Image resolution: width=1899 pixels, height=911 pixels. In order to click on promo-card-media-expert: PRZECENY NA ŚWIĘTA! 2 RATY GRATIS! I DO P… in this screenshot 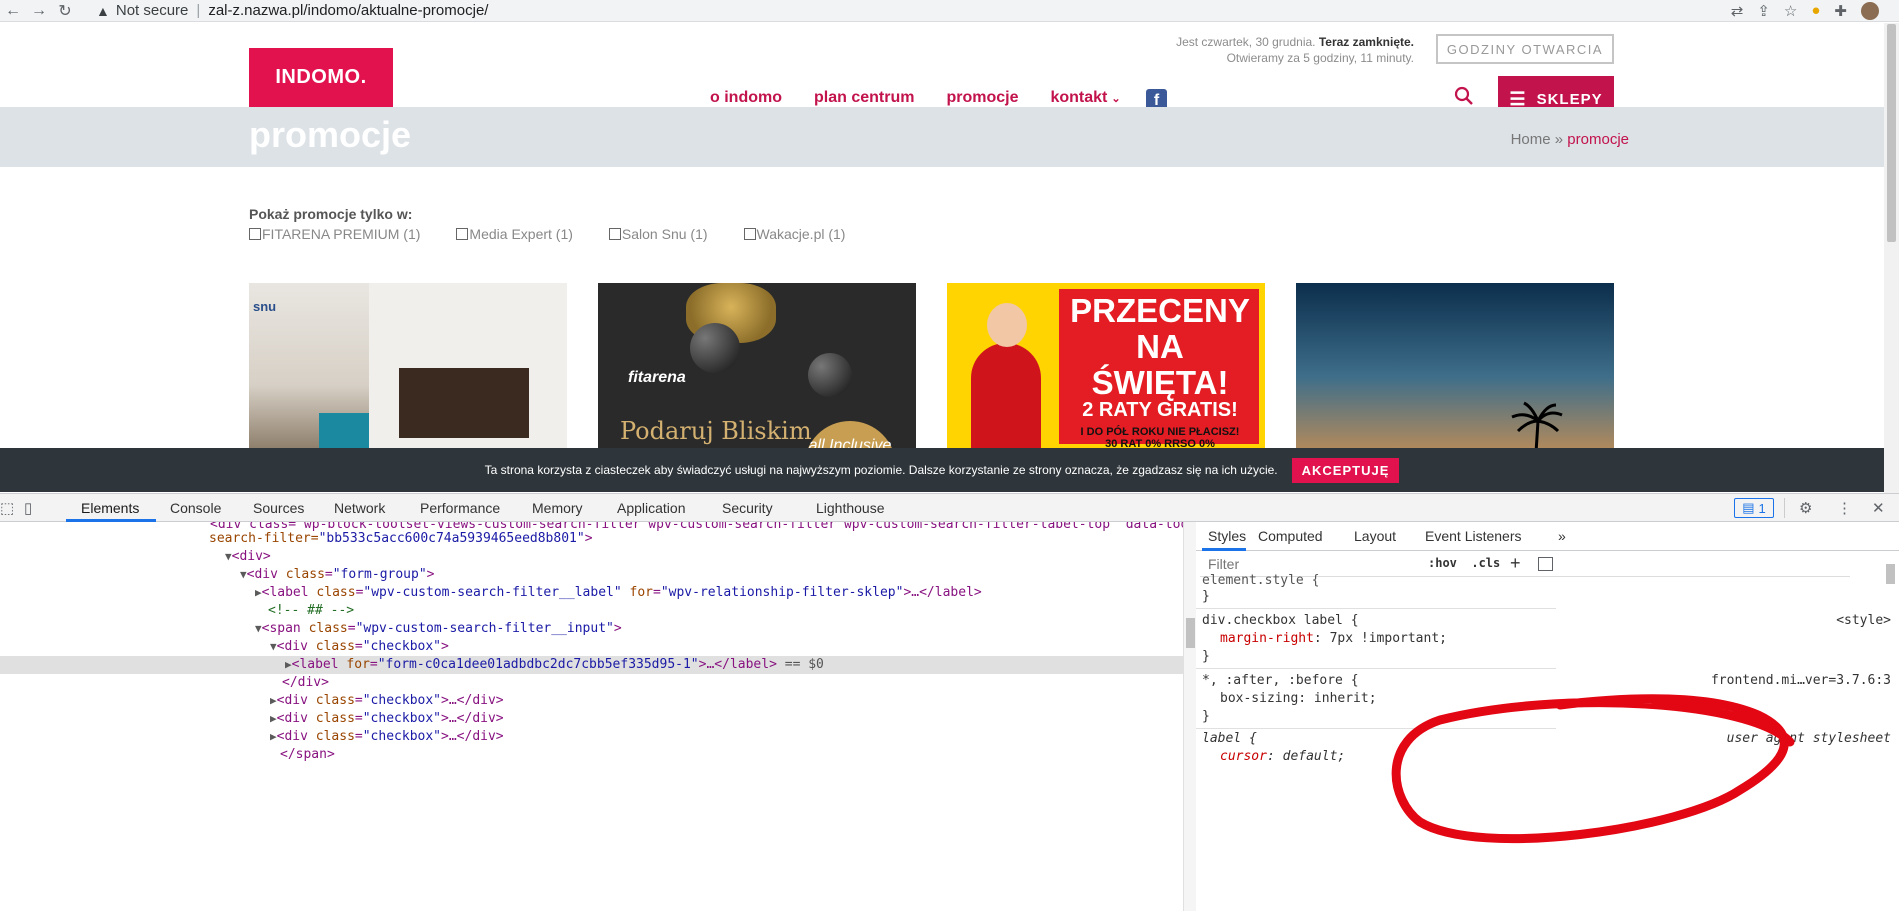, I will do `click(1106, 368)`.